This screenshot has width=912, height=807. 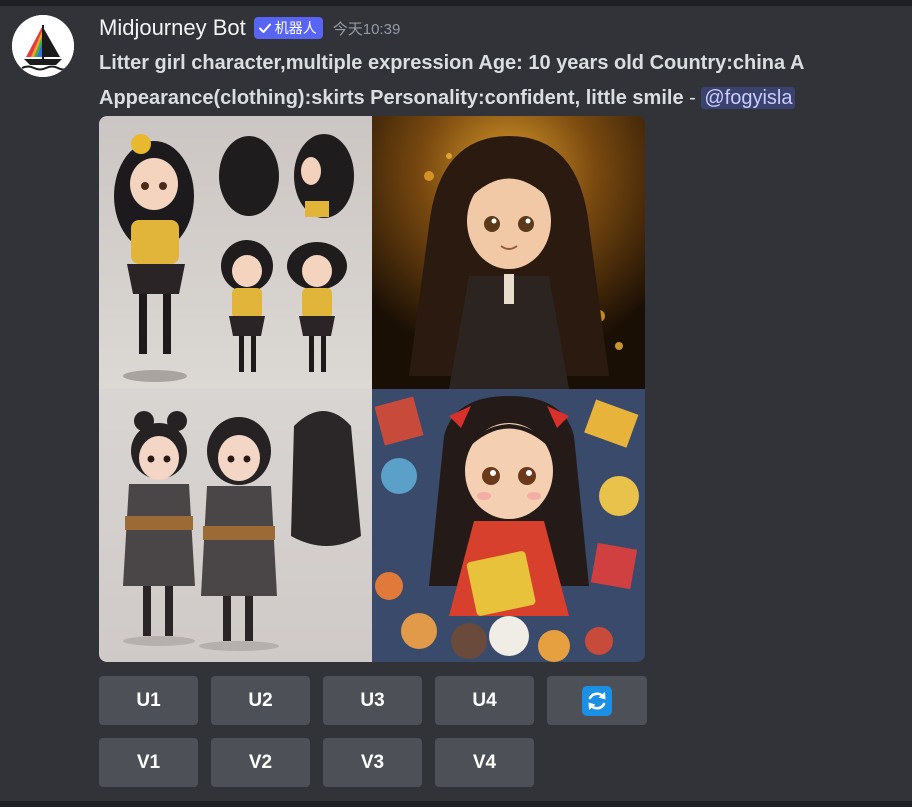 I want to click on author-name: Midjourney Bot, so click(x=172, y=28).